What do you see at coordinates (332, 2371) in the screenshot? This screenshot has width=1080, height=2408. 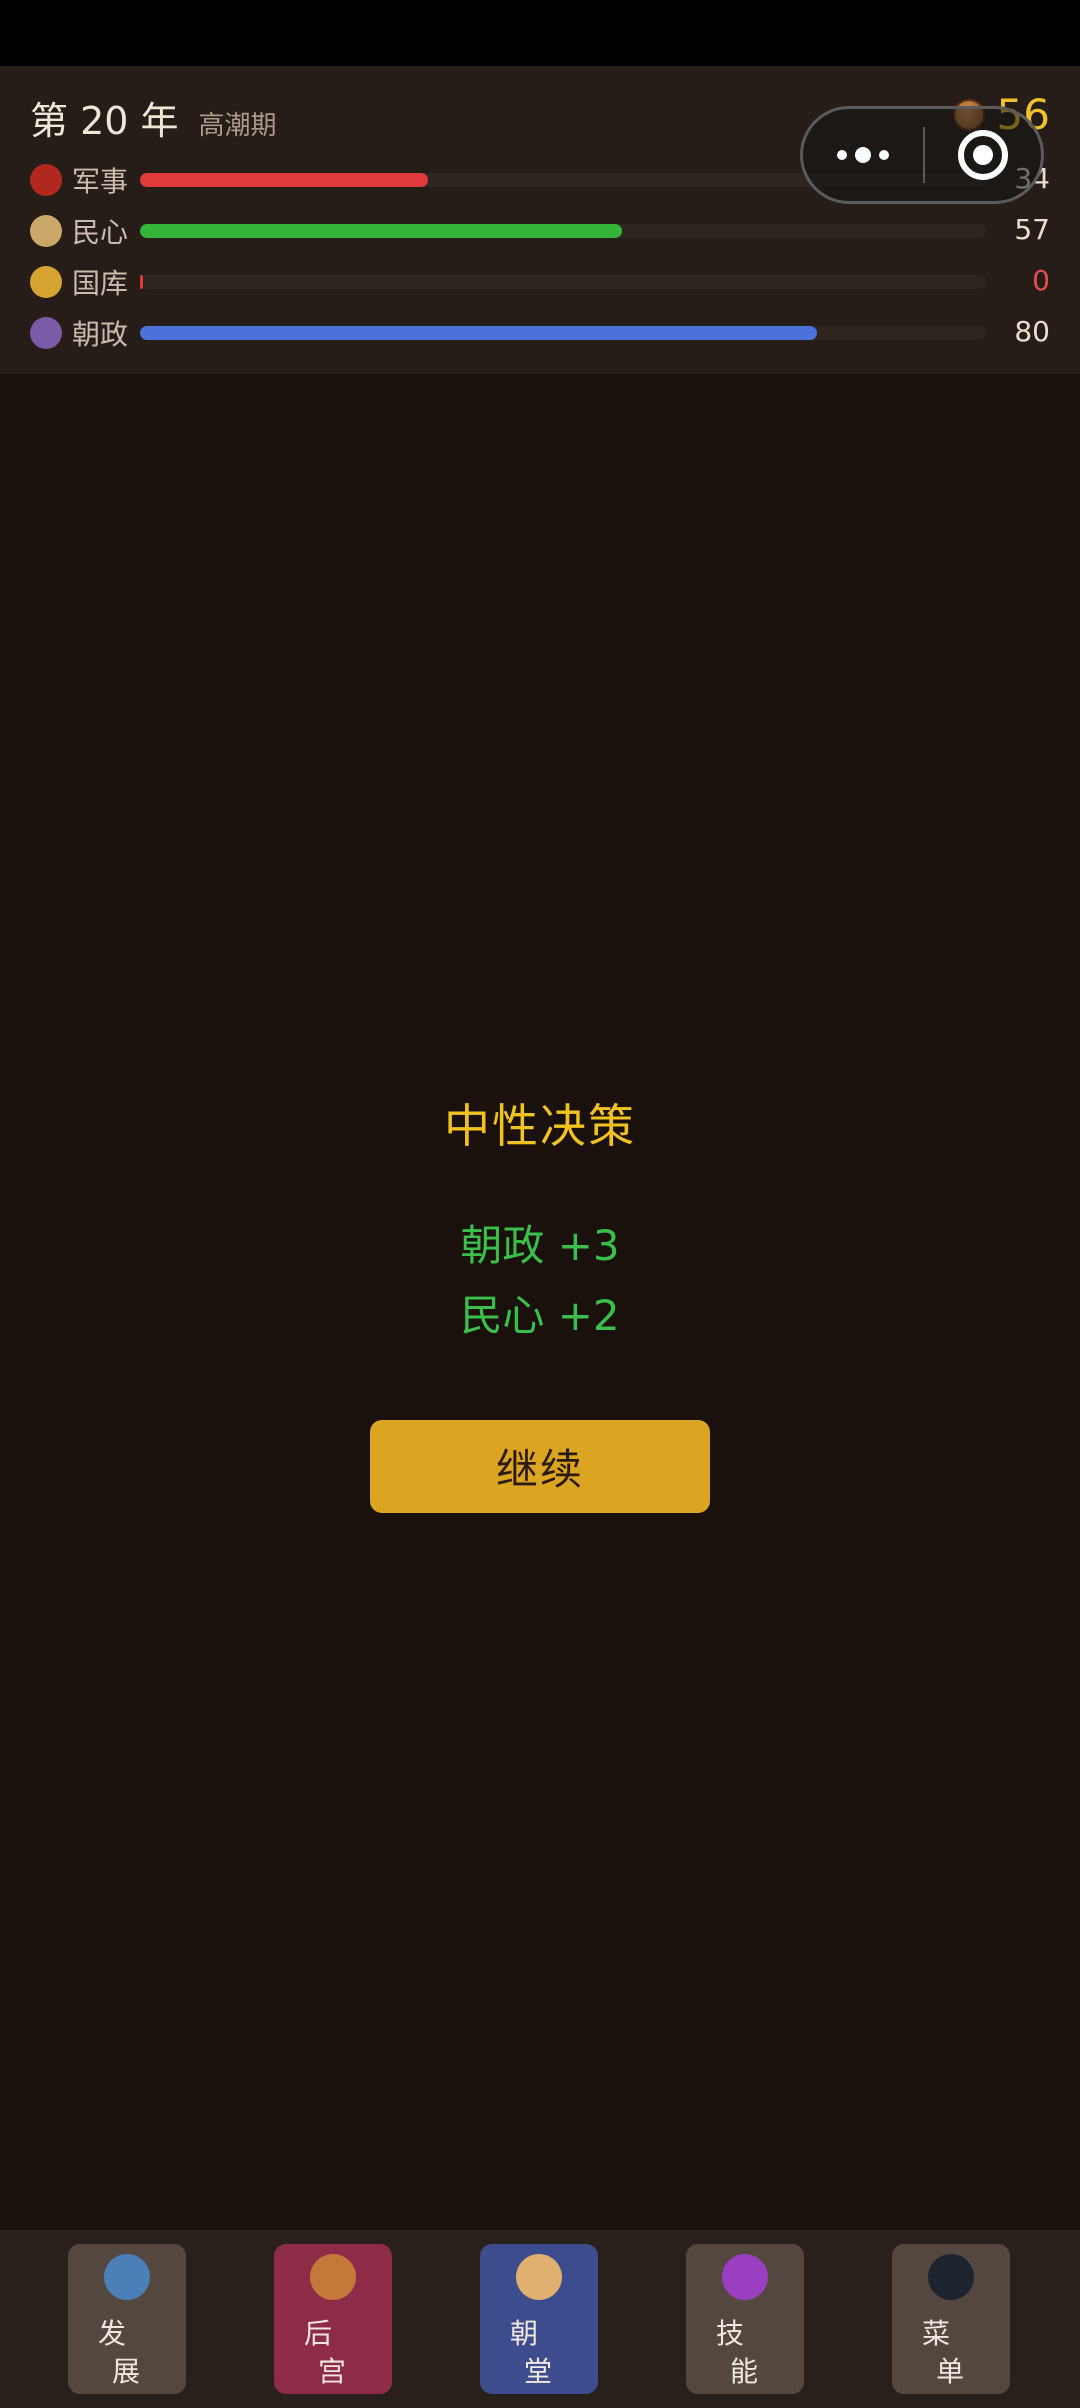 I see `nav-label-char: 宫` at bounding box center [332, 2371].